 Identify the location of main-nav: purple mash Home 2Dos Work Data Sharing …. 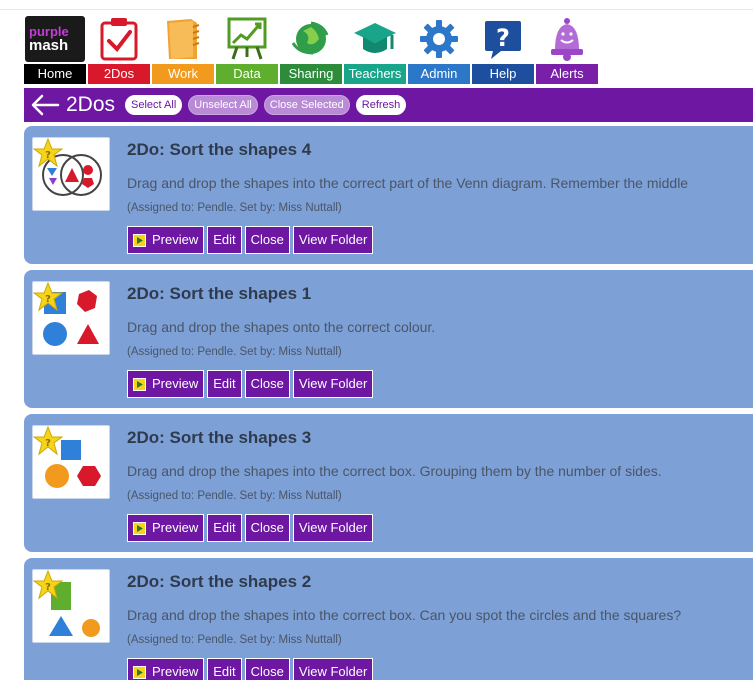
(312, 49).